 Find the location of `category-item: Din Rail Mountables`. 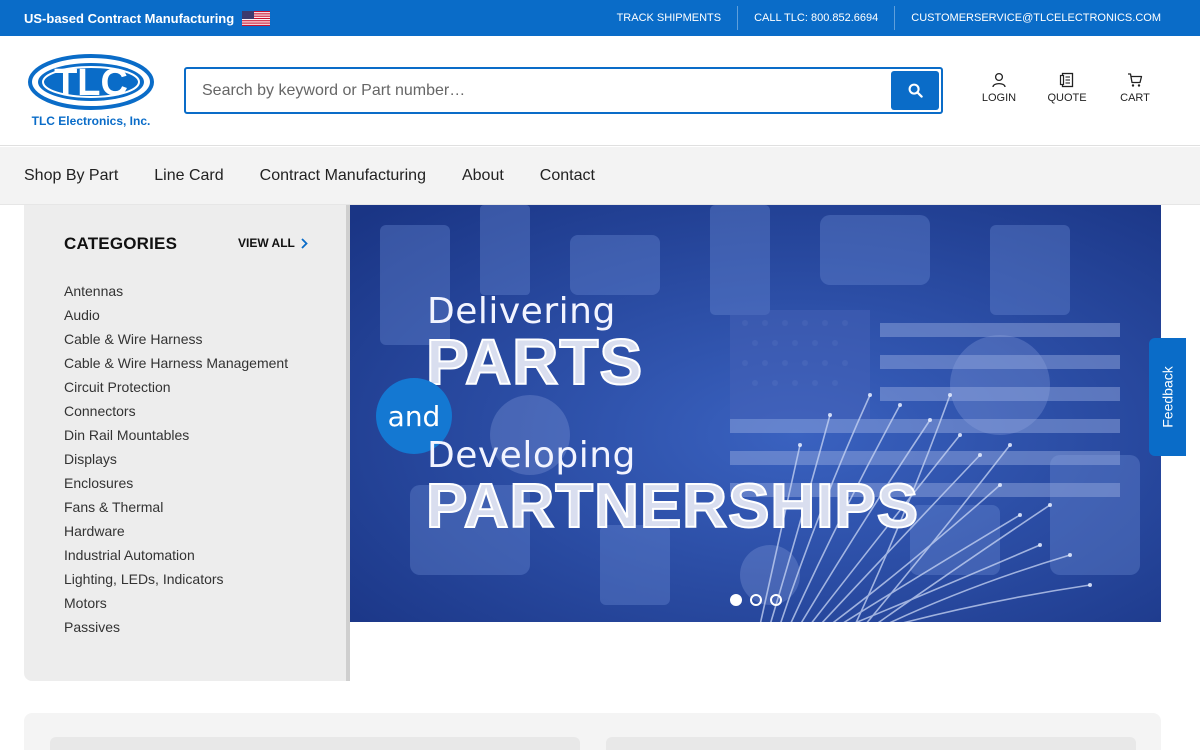

category-item: Din Rail Mountables is located at coordinates (176, 435).